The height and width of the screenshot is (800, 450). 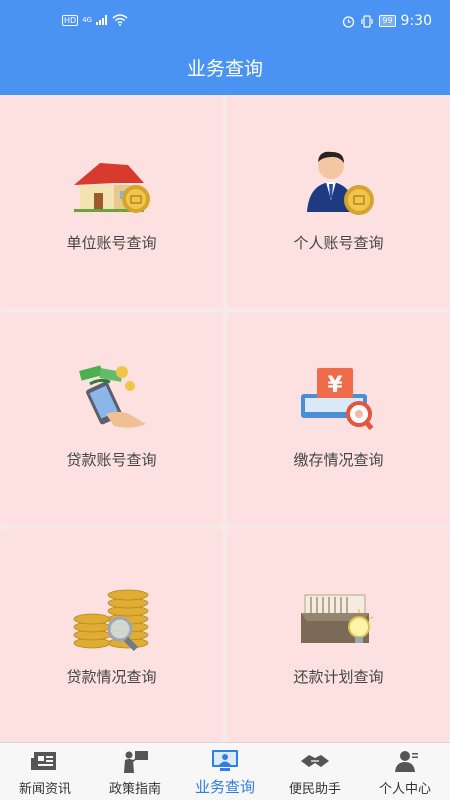 I want to click on tile-label: 还款计划查询, so click(x=338, y=677).